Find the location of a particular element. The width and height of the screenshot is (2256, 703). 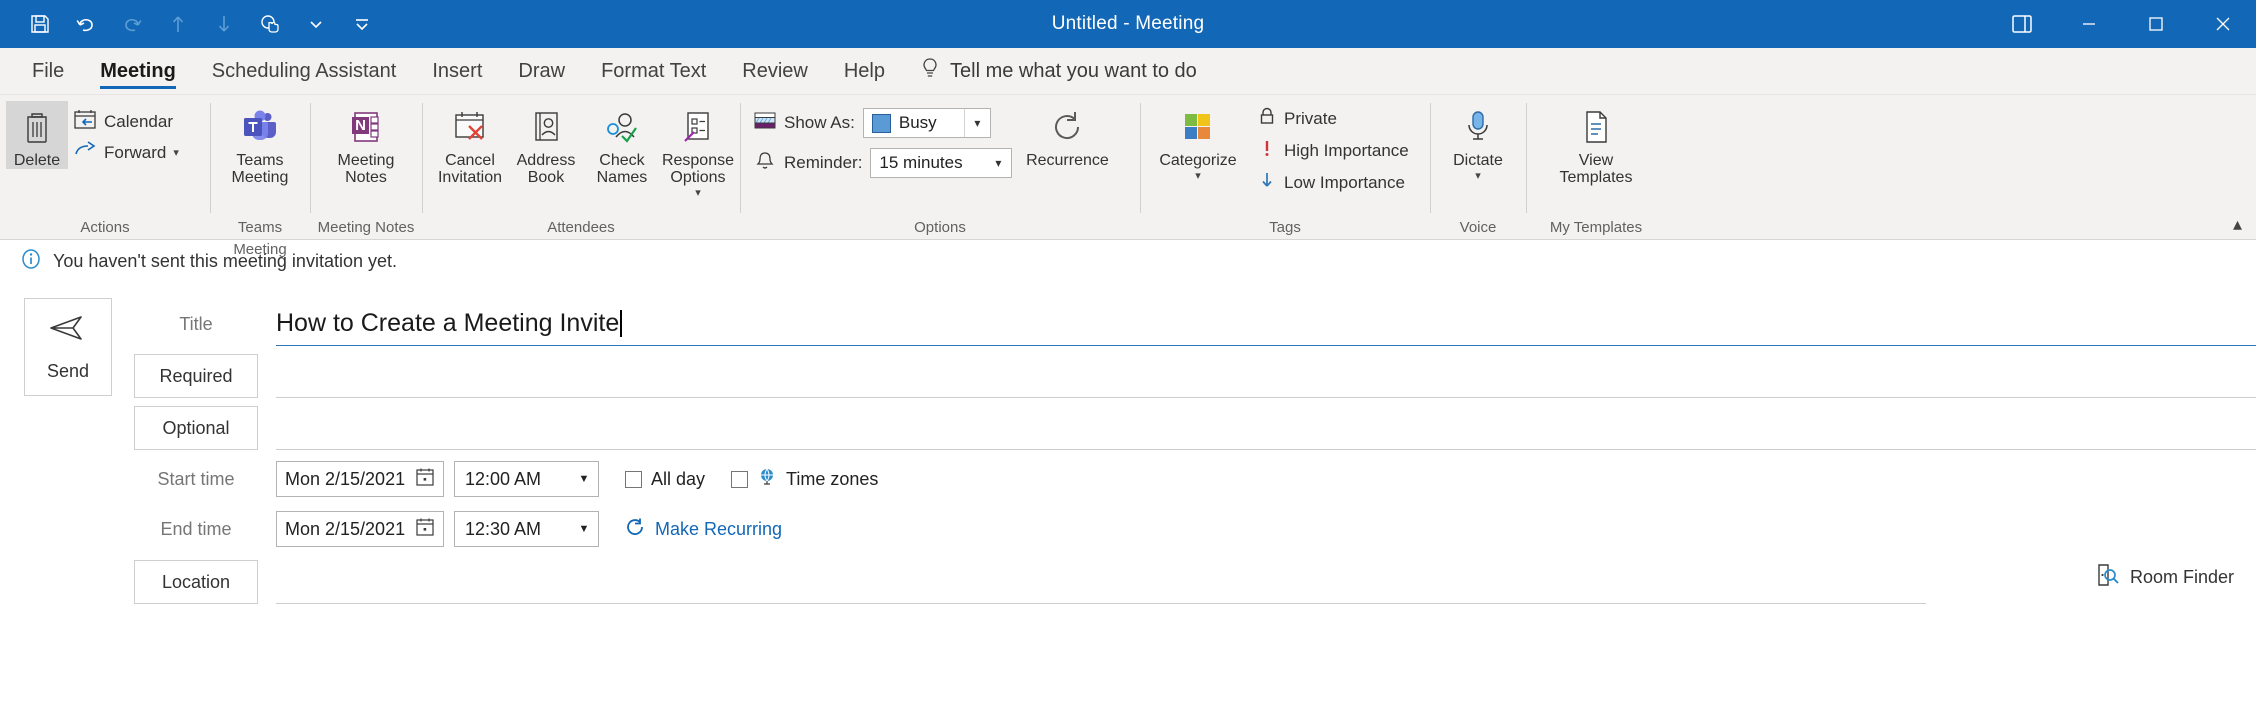

low-importance-button: Low Importance is located at coordinates (1333, 182).